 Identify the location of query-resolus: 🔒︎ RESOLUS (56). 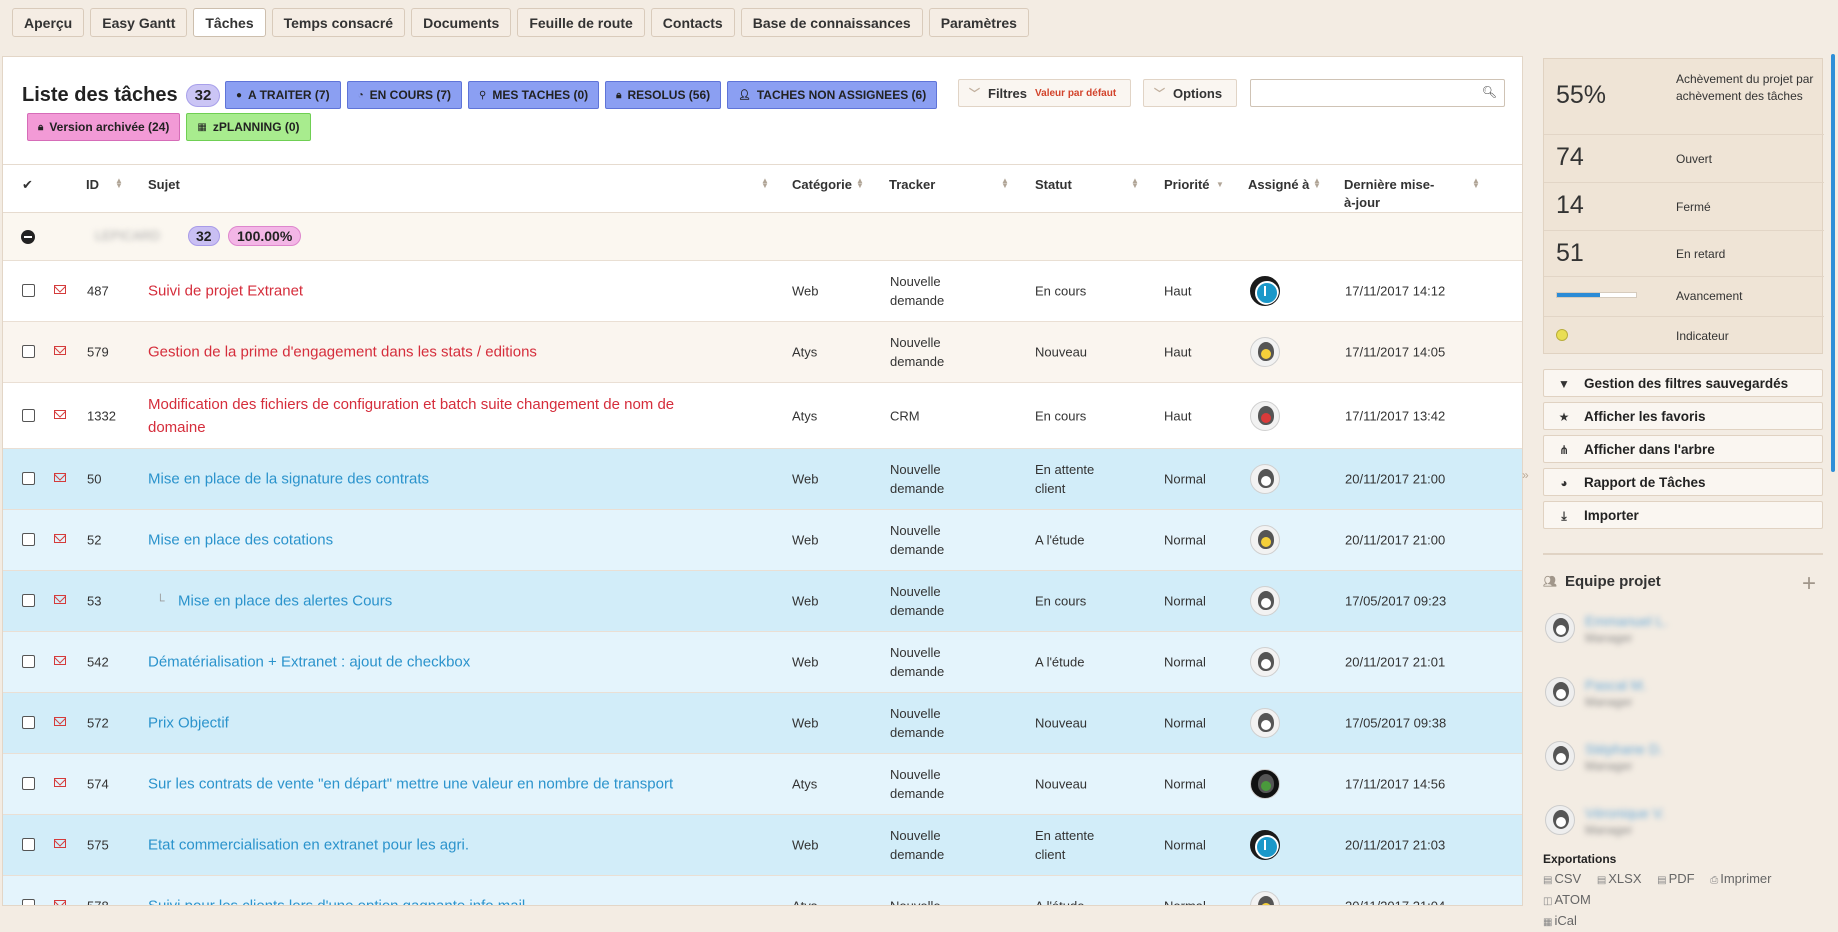
(663, 95).